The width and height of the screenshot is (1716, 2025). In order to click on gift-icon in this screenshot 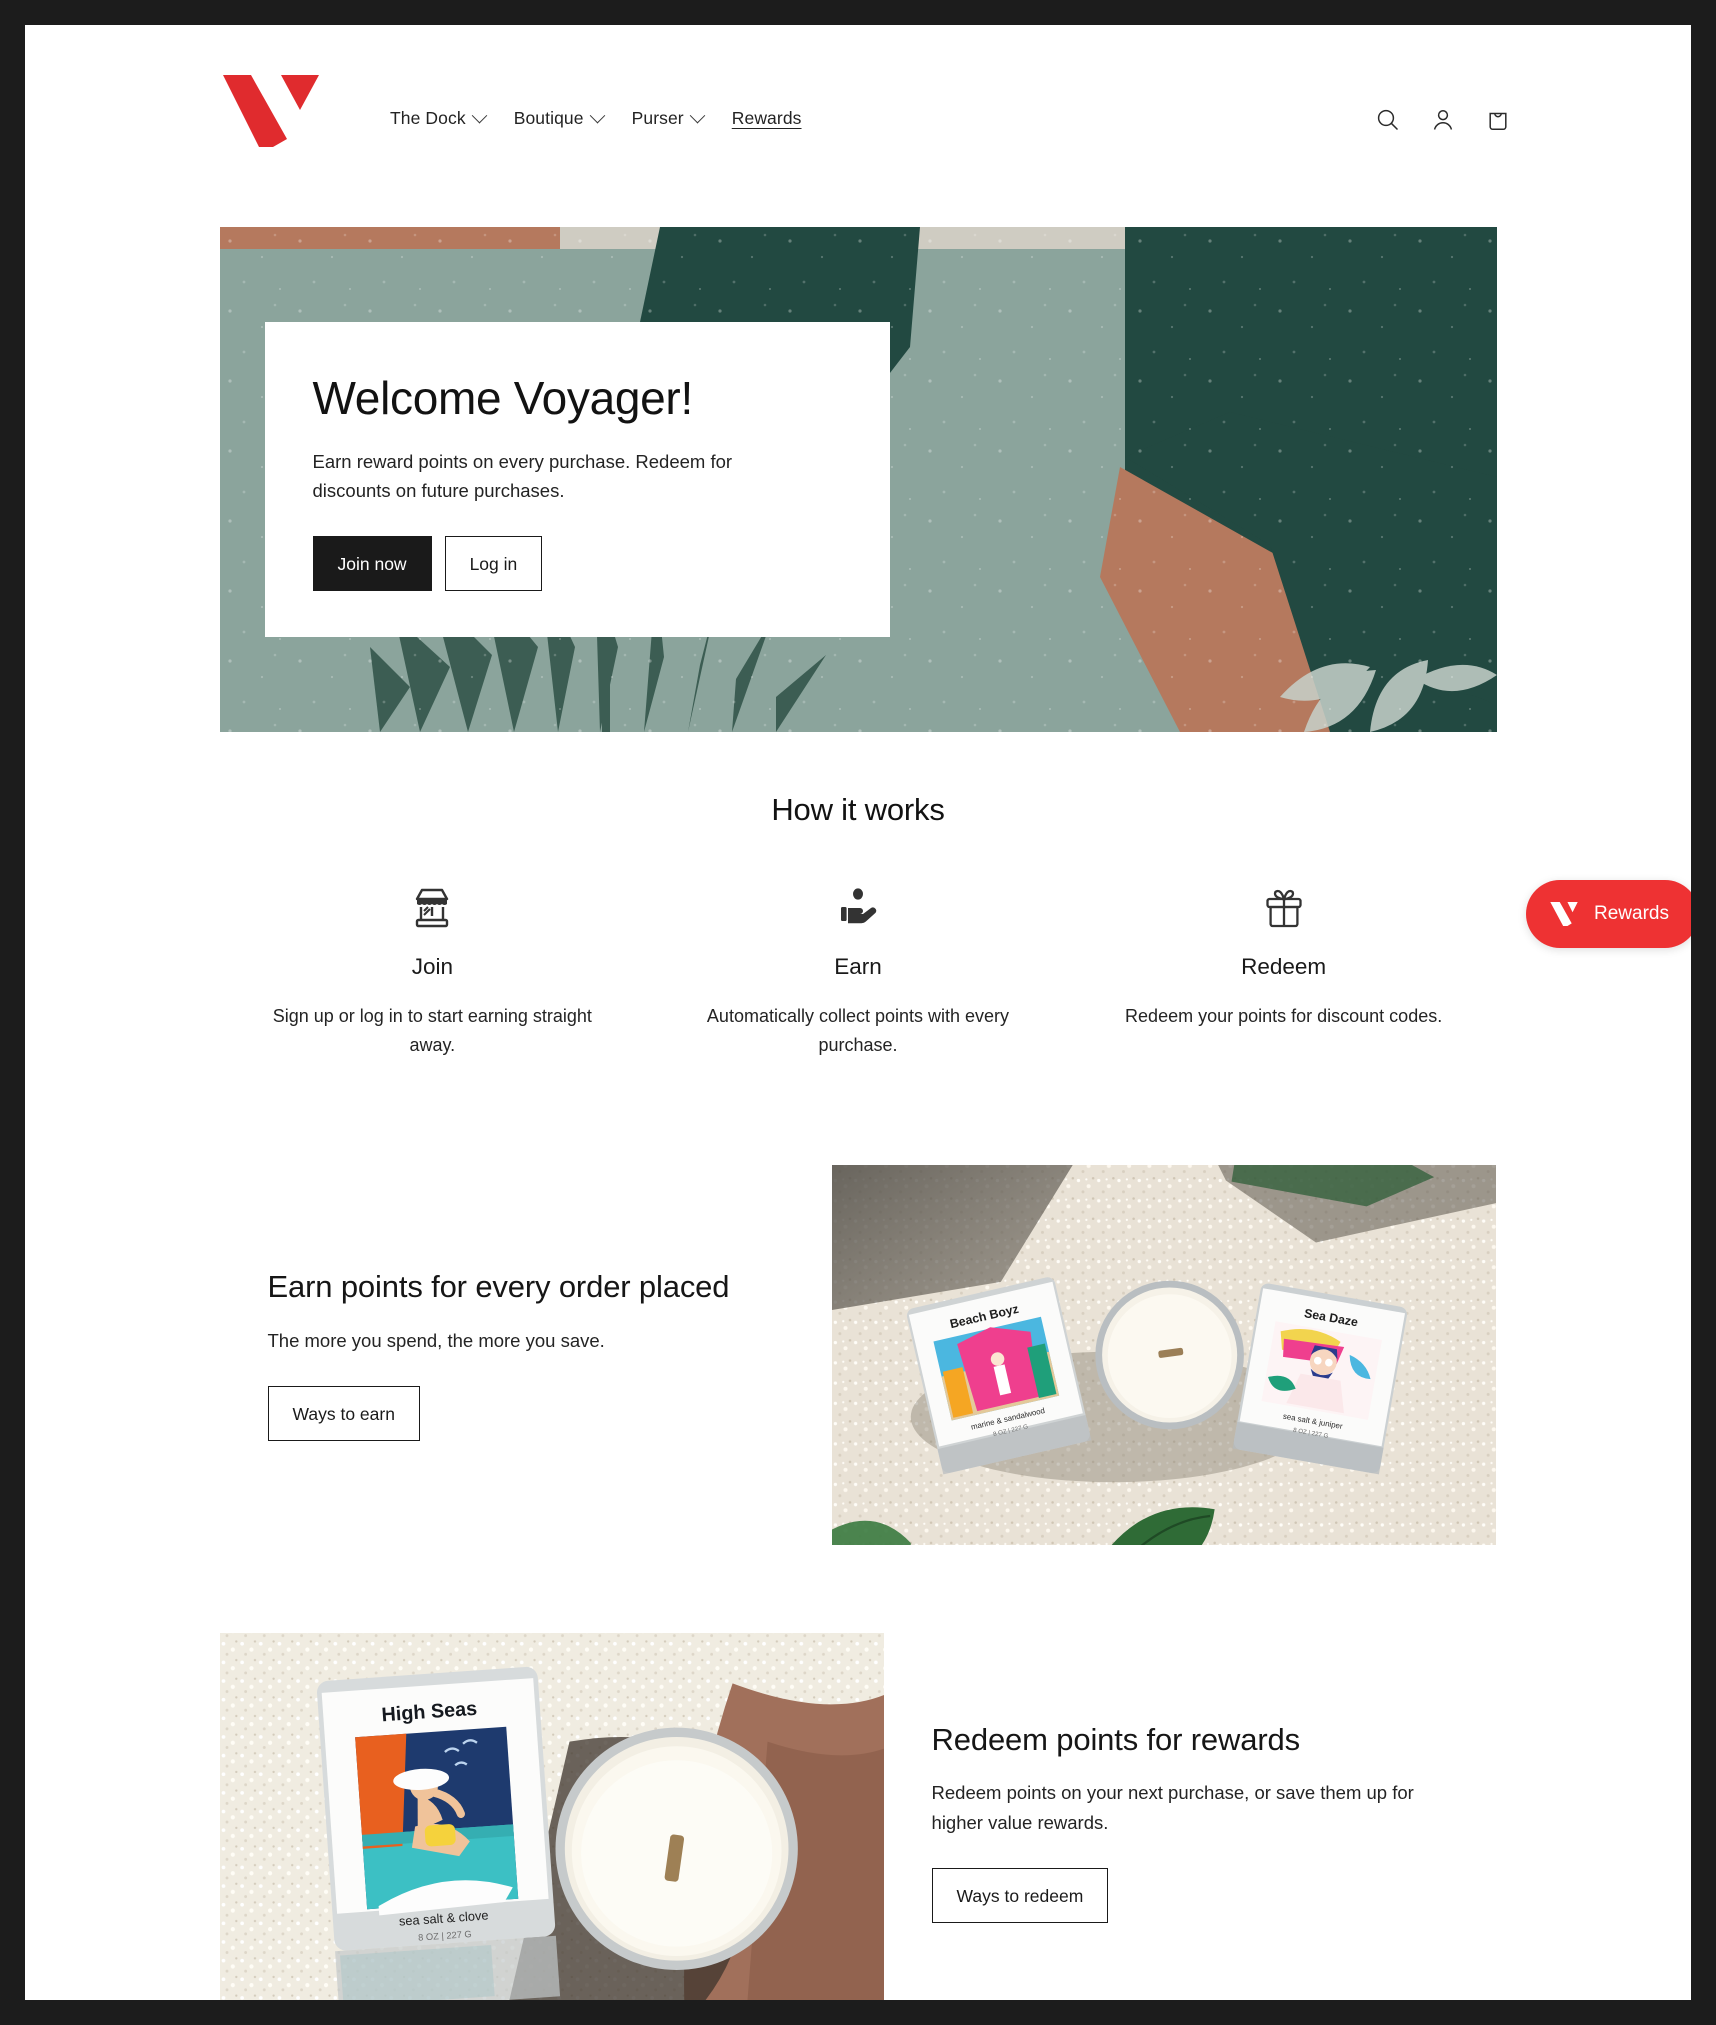, I will do `click(1284, 908)`.